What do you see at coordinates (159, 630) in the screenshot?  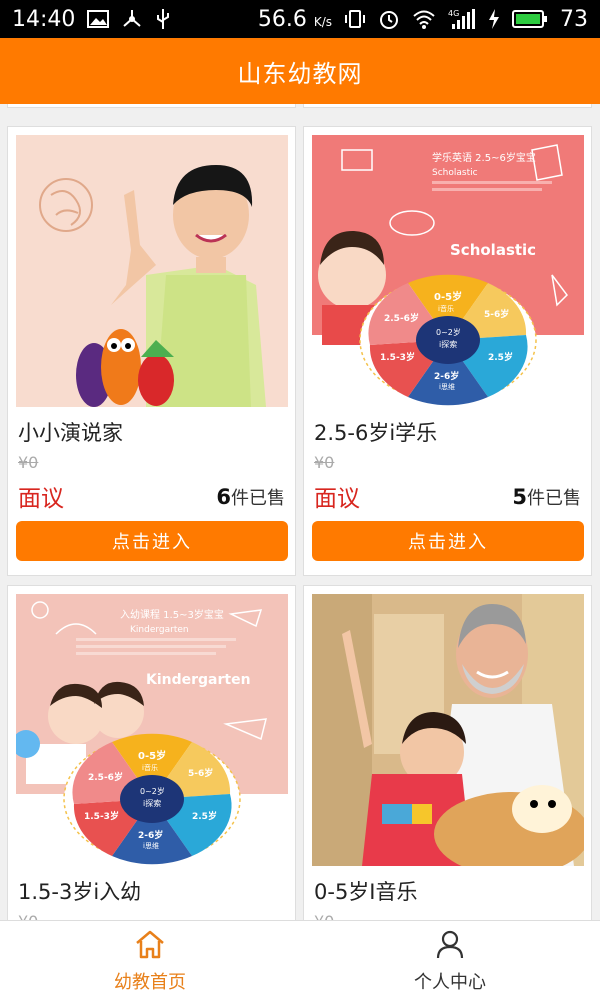 I see `image-subheading: Kindergarten` at bounding box center [159, 630].